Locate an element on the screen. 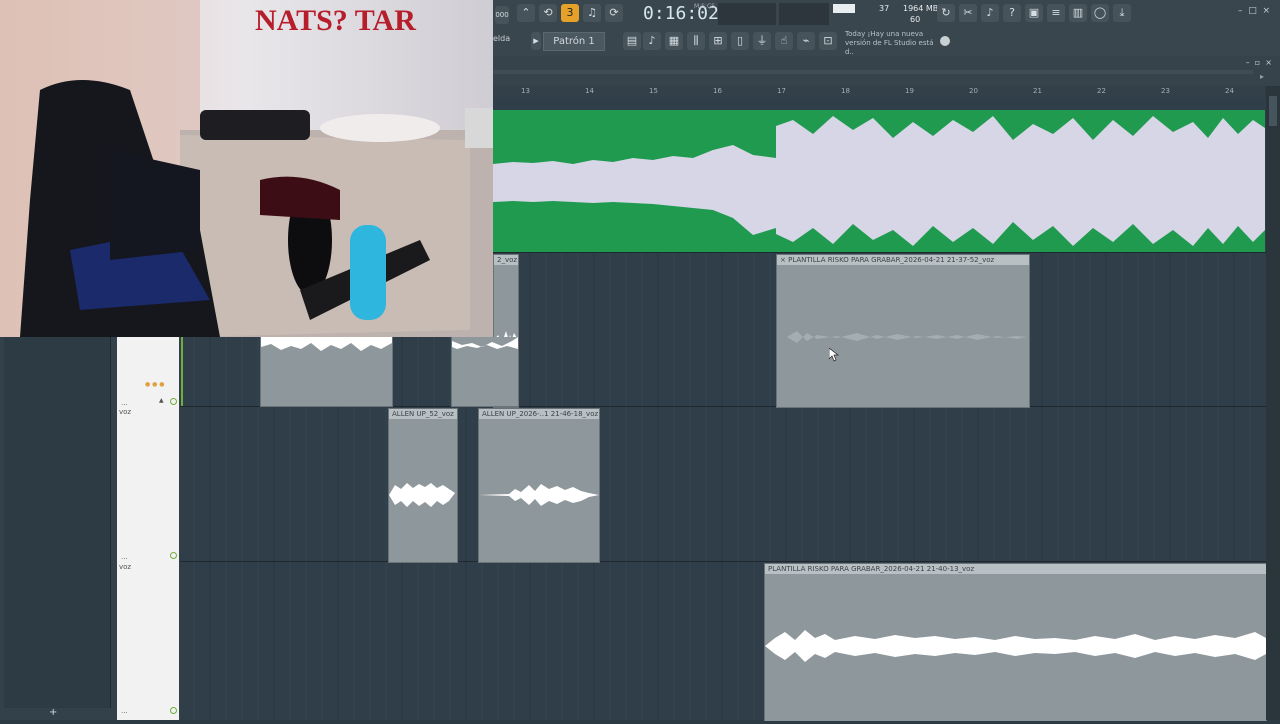 The image size is (1280, 724). bar-number: 19 is located at coordinates (909, 91).